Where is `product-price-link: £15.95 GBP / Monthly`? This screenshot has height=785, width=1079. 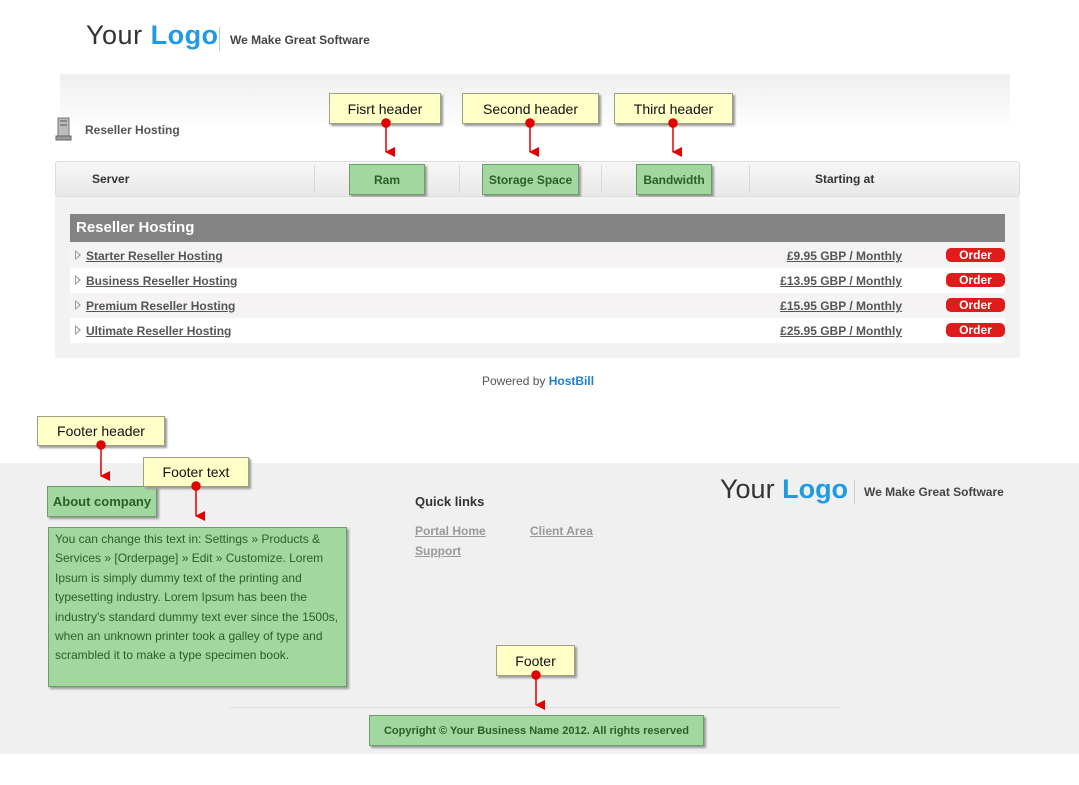 product-price-link: £15.95 GBP / Monthly is located at coordinates (841, 306).